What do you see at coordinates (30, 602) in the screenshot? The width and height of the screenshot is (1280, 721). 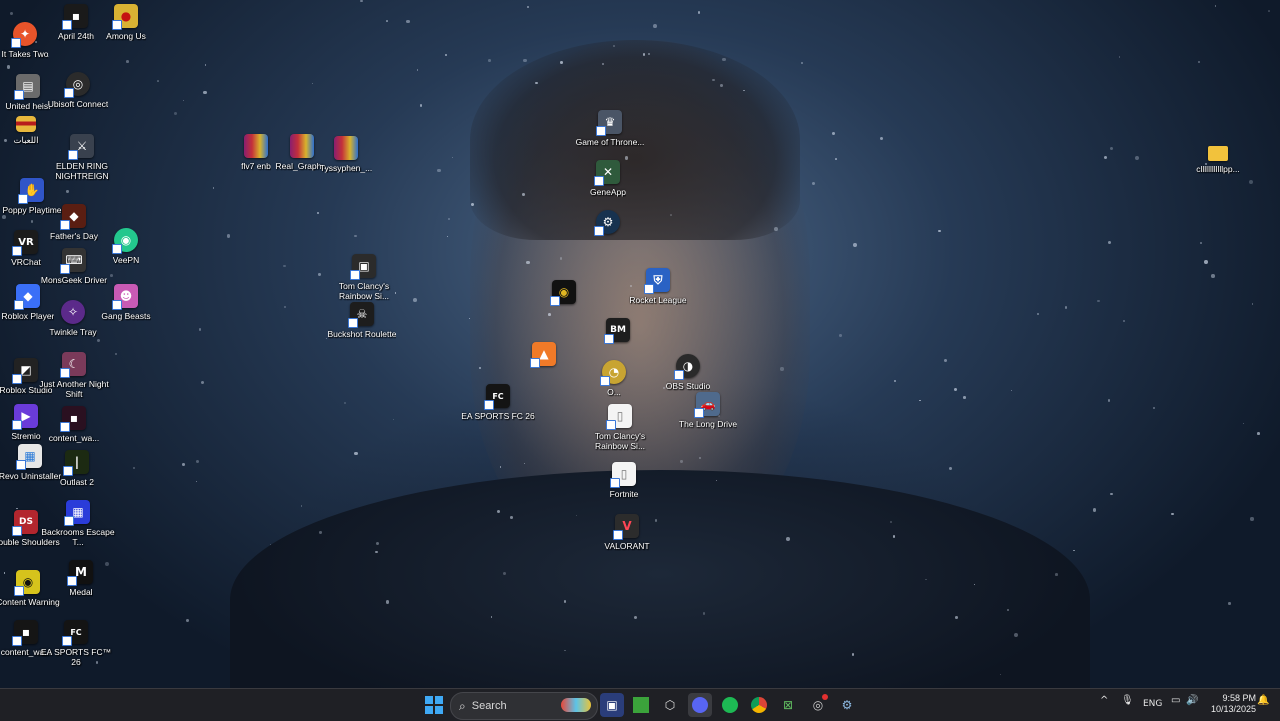 I see `desktop-icon-label: Content Warning` at bounding box center [30, 602].